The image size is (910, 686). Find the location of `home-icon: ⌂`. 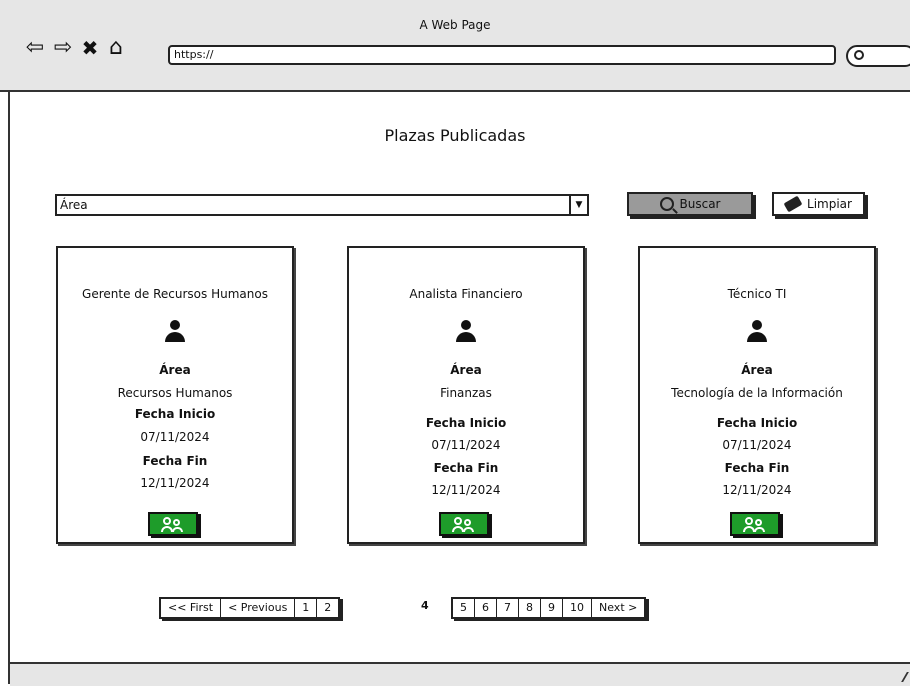

home-icon: ⌂ is located at coordinates (116, 48).